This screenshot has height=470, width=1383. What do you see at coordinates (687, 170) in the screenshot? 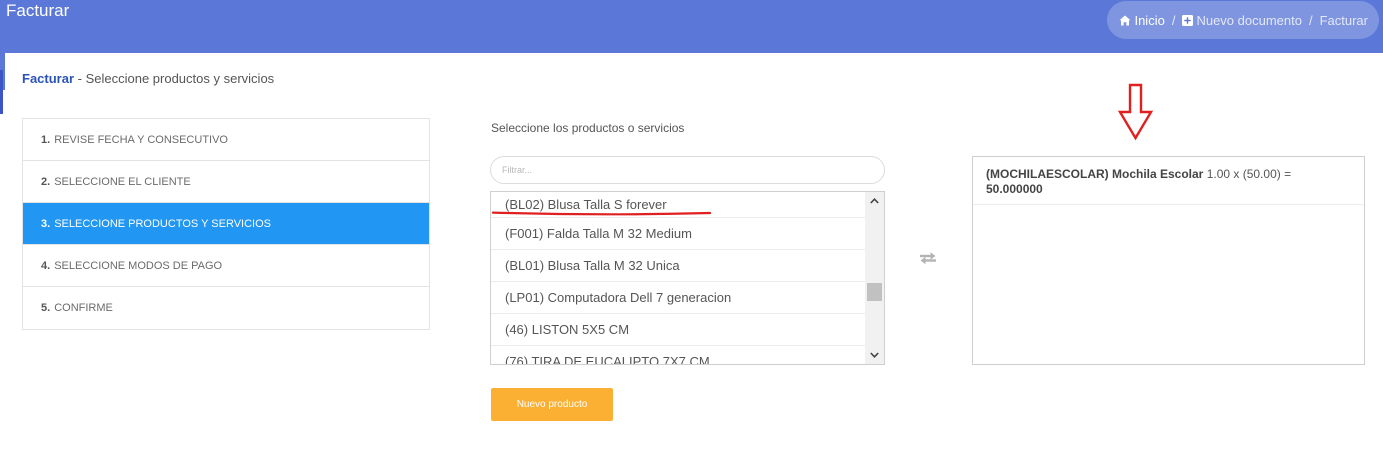
I see `product-filter-input` at bounding box center [687, 170].